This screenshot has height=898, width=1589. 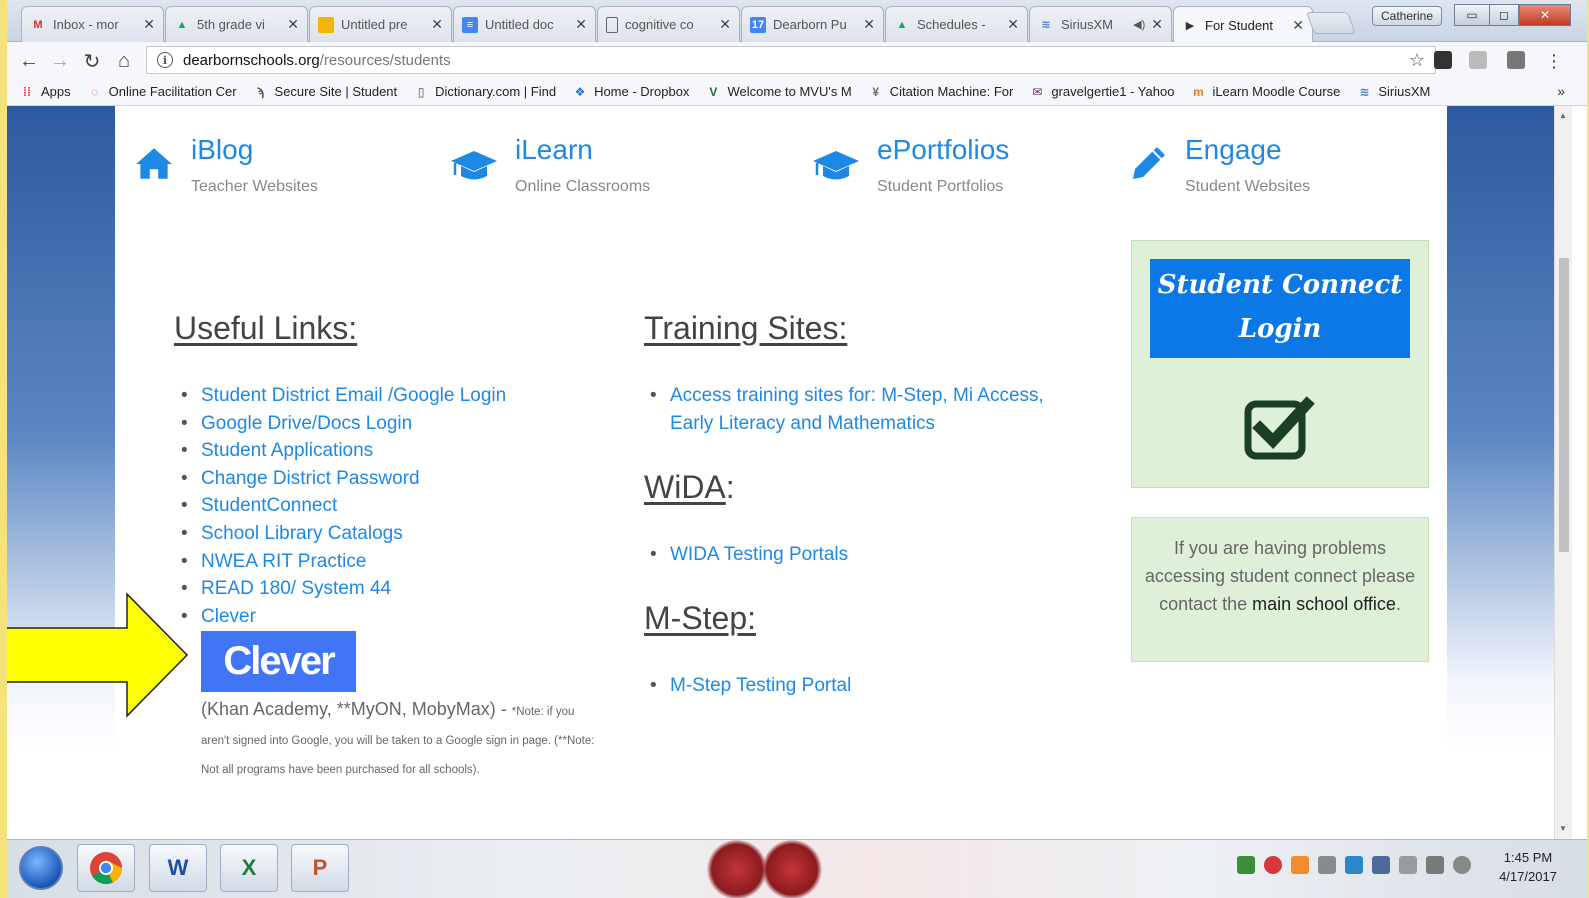 What do you see at coordinates (106, 868) in the screenshot?
I see `chrome-icon` at bounding box center [106, 868].